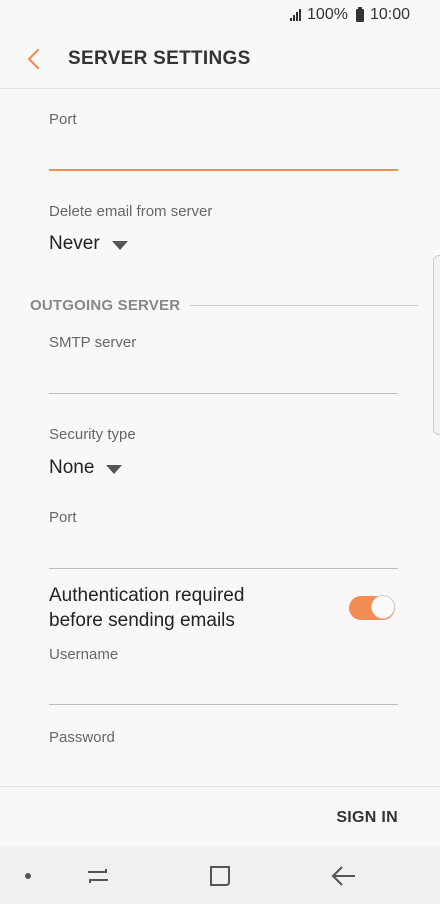  What do you see at coordinates (223, 568) in the screenshot?
I see `outgoing-port-input` at bounding box center [223, 568].